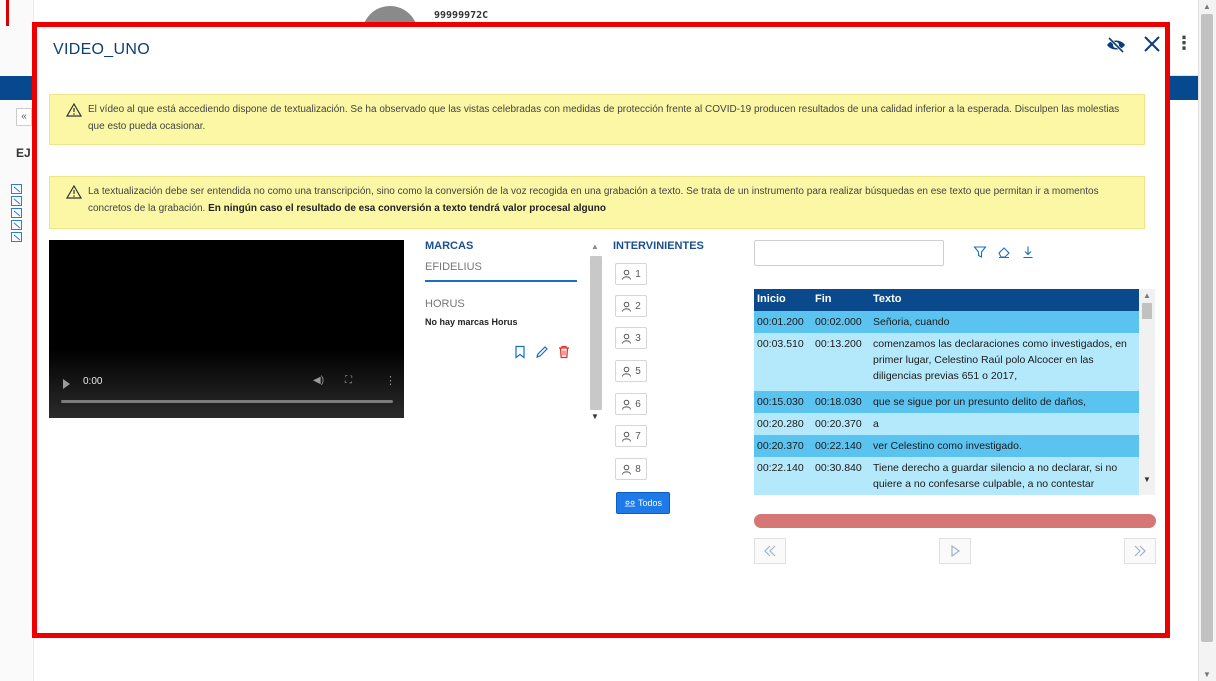 This screenshot has height=681, width=1216. Describe the element at coordinates (911, 322) in the screenshot. I see `cell-texto: Señoria, cuando` at that location.